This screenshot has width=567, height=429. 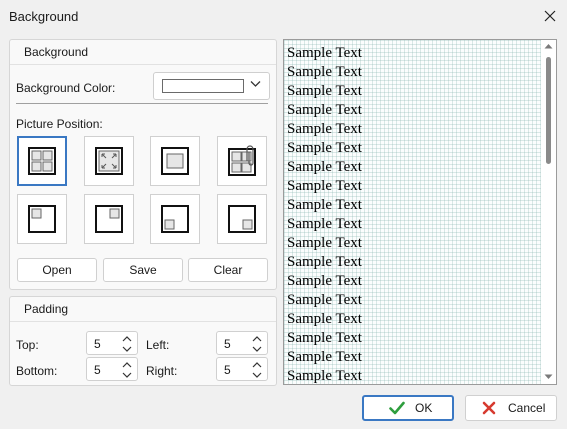 What do you see at coordinates (242, 343) in the screenshot?
I see `padding-left-stepper: 5` at bounding box center [242, 343].